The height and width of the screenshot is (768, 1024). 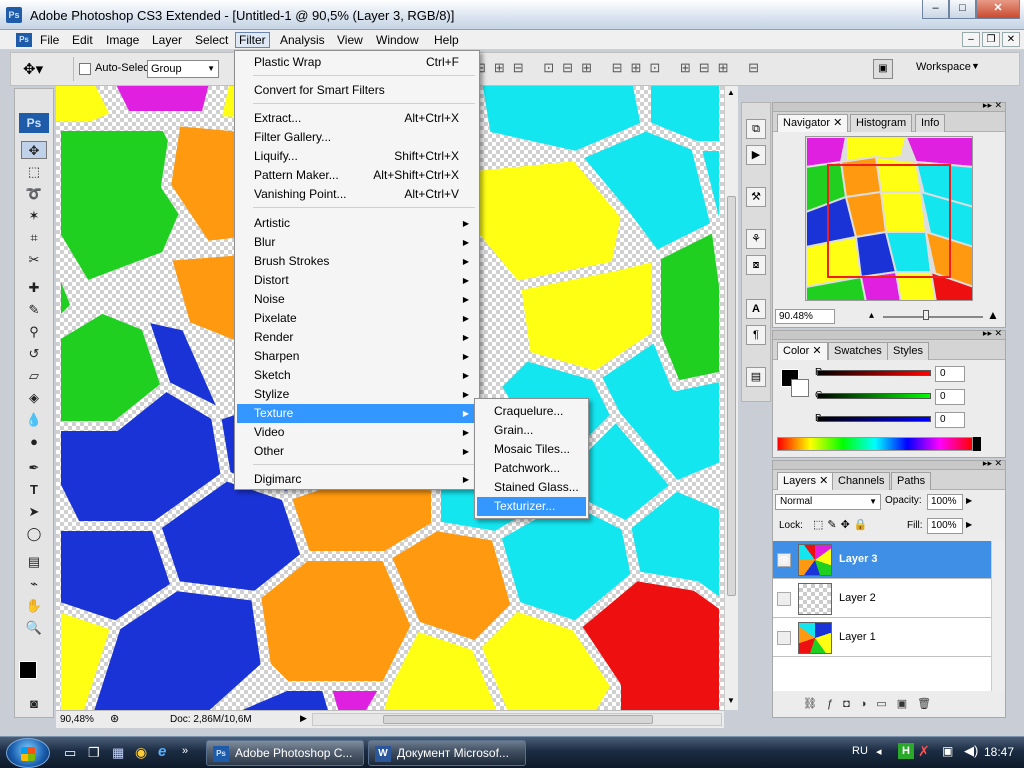 What do you see at coordinates (357, 451) in the screenshot?
I see `menu-item-other: Other ▶` at bounding box center [357, 451].